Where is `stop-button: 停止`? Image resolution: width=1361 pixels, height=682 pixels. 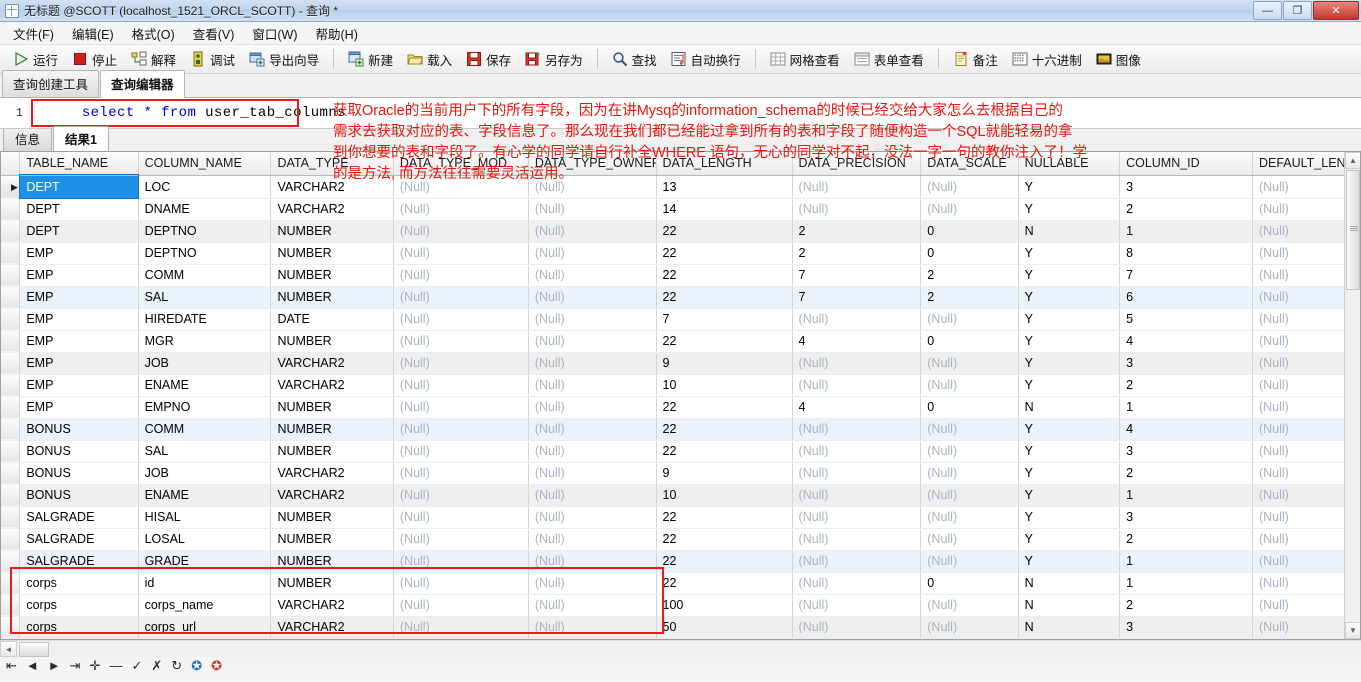 stop-button: 停止 is located at coordinates (94, 59).